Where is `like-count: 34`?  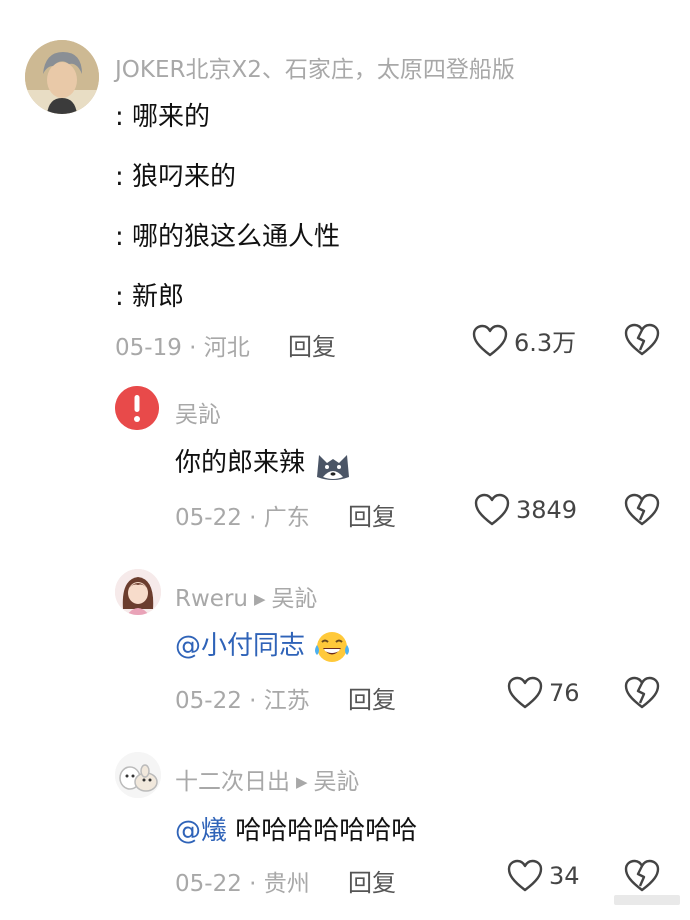
like-count: 34 is located at coordinates (564, 876).